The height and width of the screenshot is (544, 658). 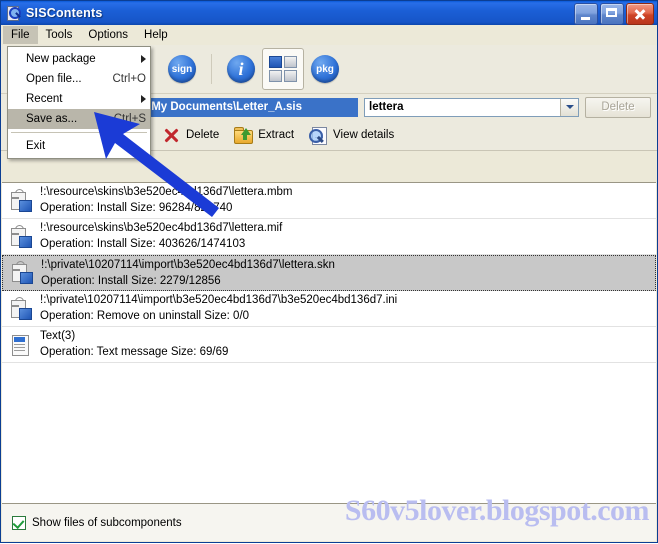 What do you see at coordinates (13, 13) in the screenshot?
I see `sis-document-icon` at bounding box center [13, 13].